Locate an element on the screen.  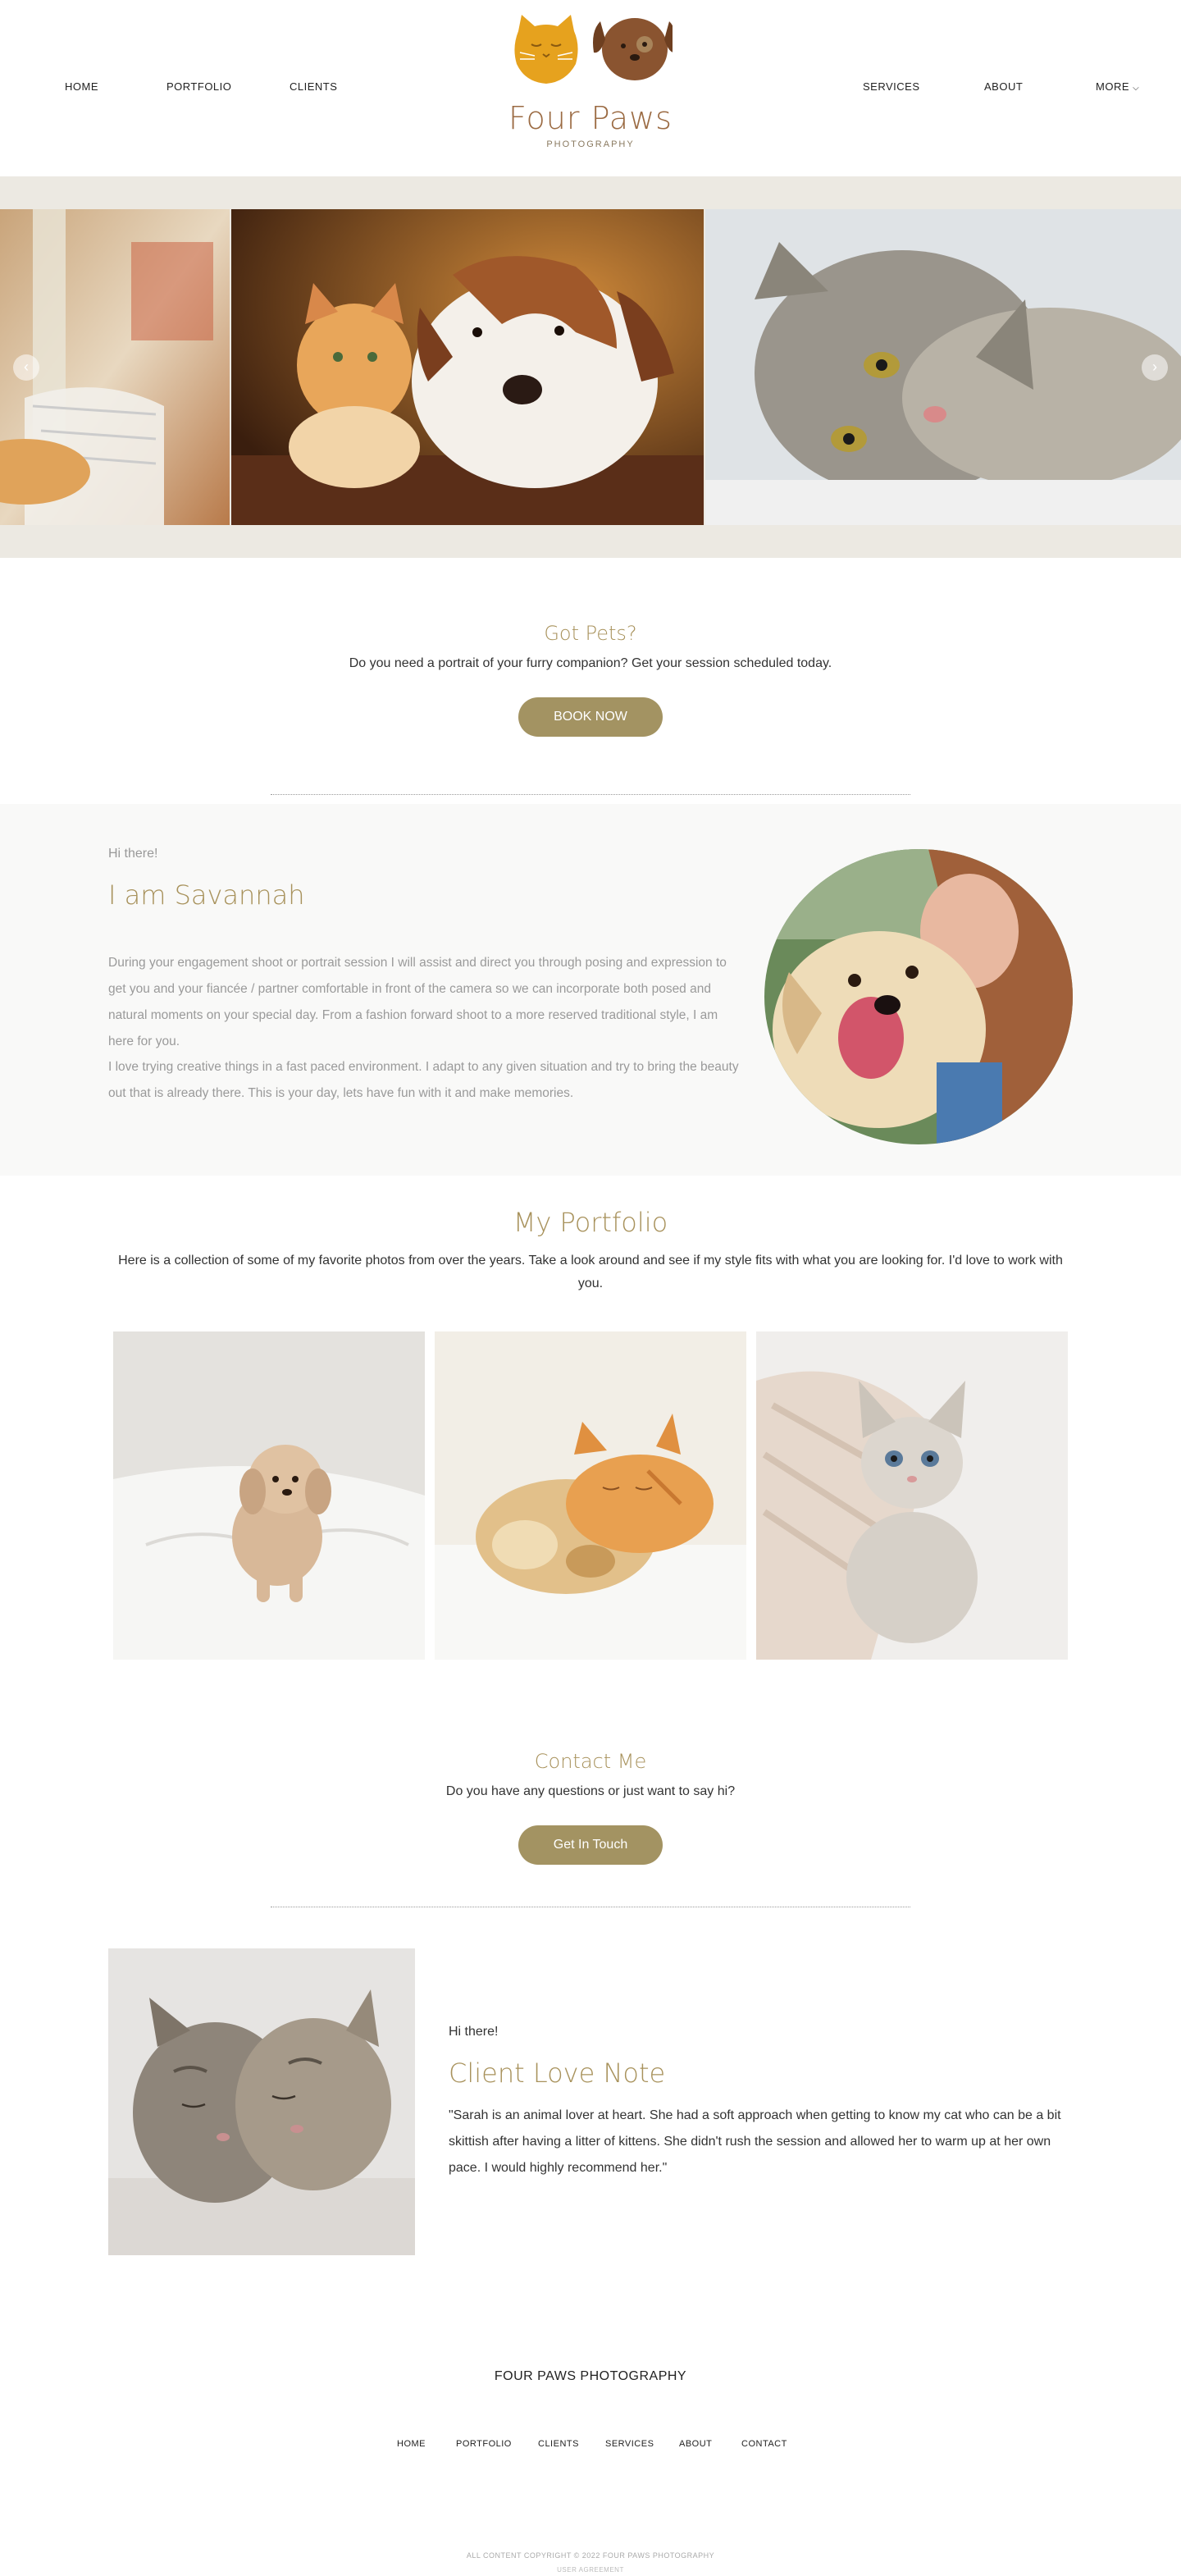
site-logo: Four Paws PHOTOGRAPHY is located at coordinates (591, 87).